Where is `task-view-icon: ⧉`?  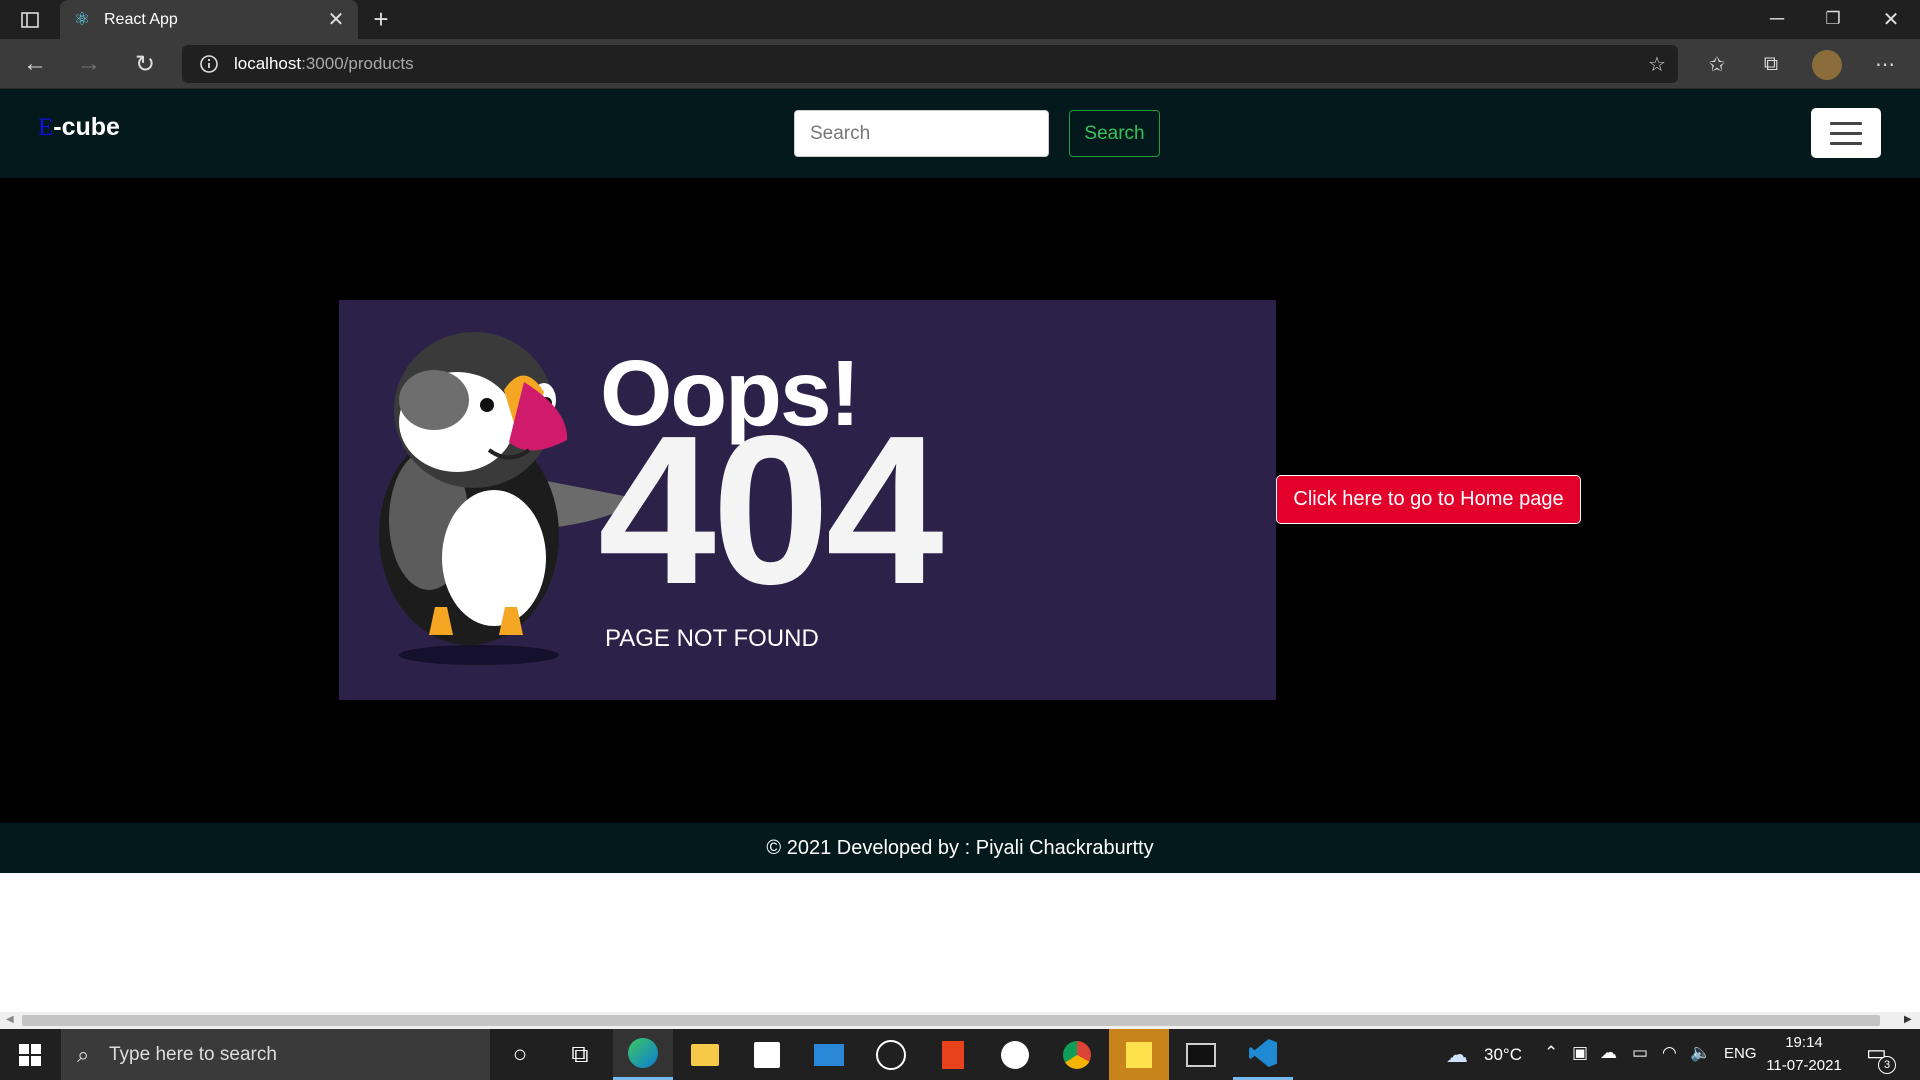 task-view-icon: ⧉ is located at coordinates (580, 1054).